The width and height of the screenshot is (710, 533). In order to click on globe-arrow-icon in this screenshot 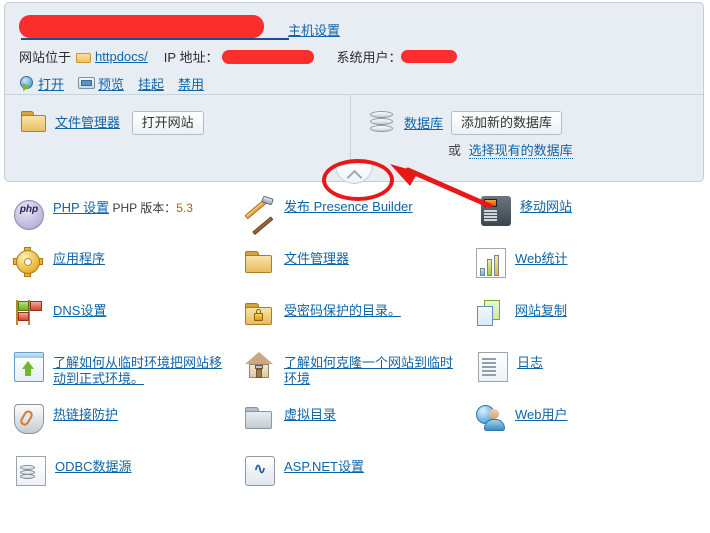, I will do `click(27, 83)`.